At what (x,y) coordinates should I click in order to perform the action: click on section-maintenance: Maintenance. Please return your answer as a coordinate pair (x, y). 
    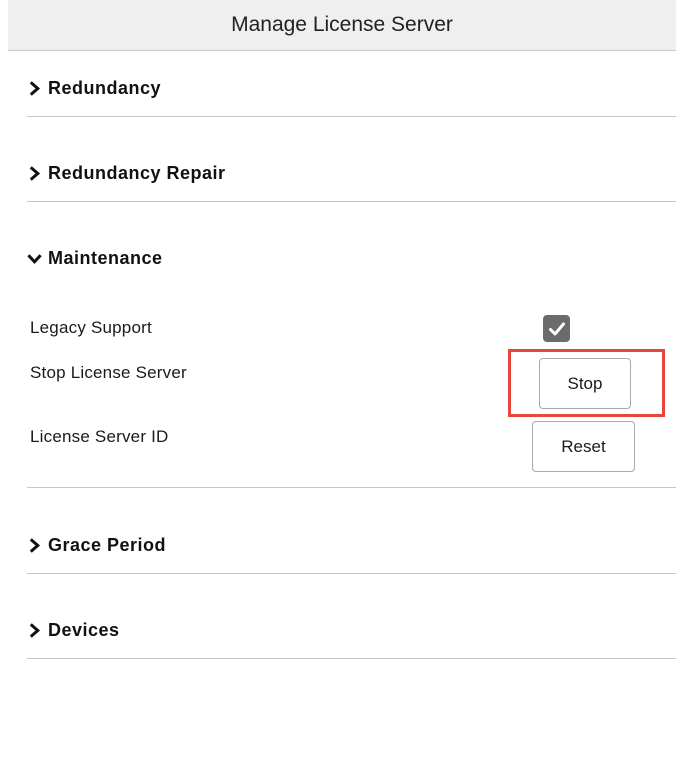
    Looking at the image, I should click on (95, 258).